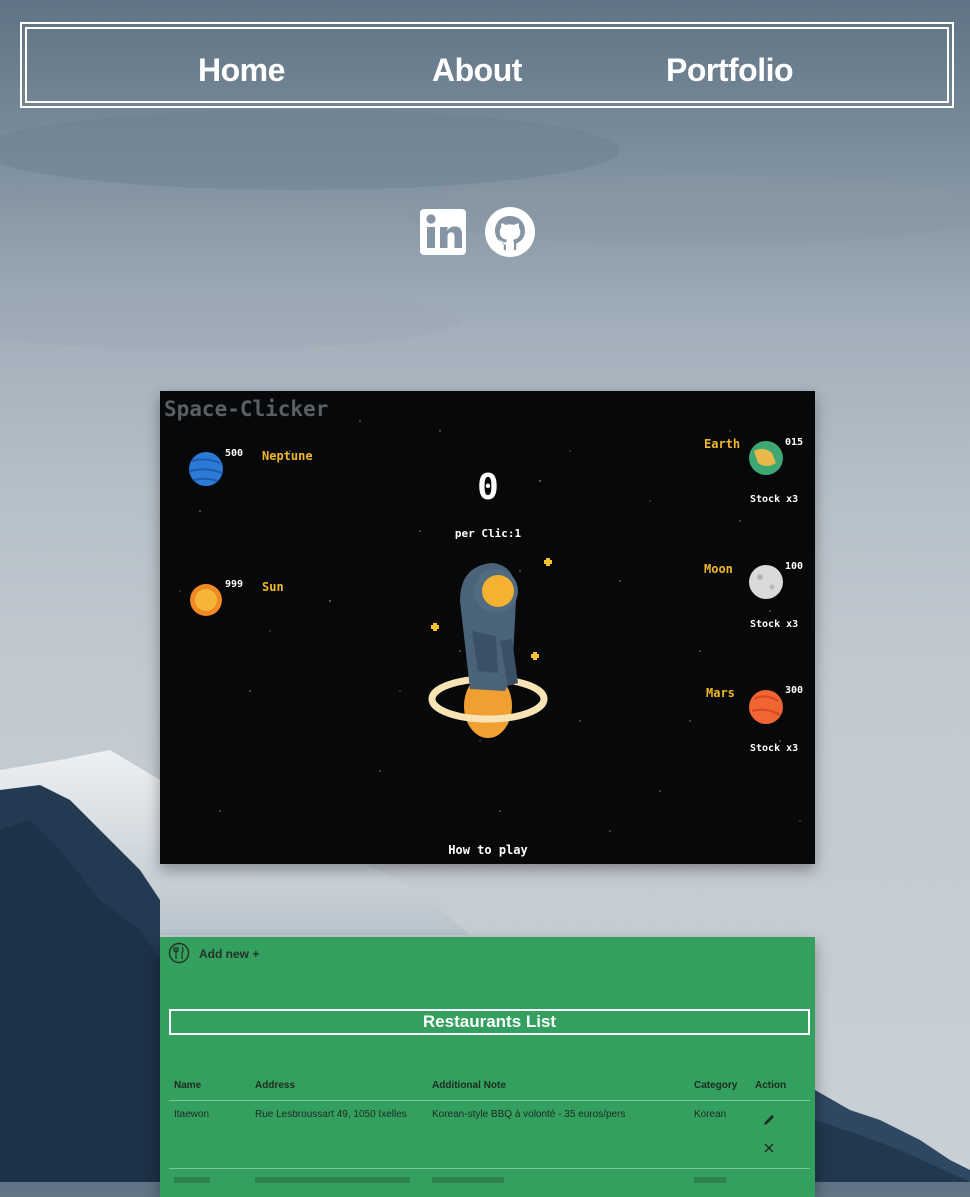 The width and height of the screenshot is (970, 1197). Describe the element at coordinates (730, 70) in the screenshot. I see `nav-link-portfolio: Portfolio` at that location.